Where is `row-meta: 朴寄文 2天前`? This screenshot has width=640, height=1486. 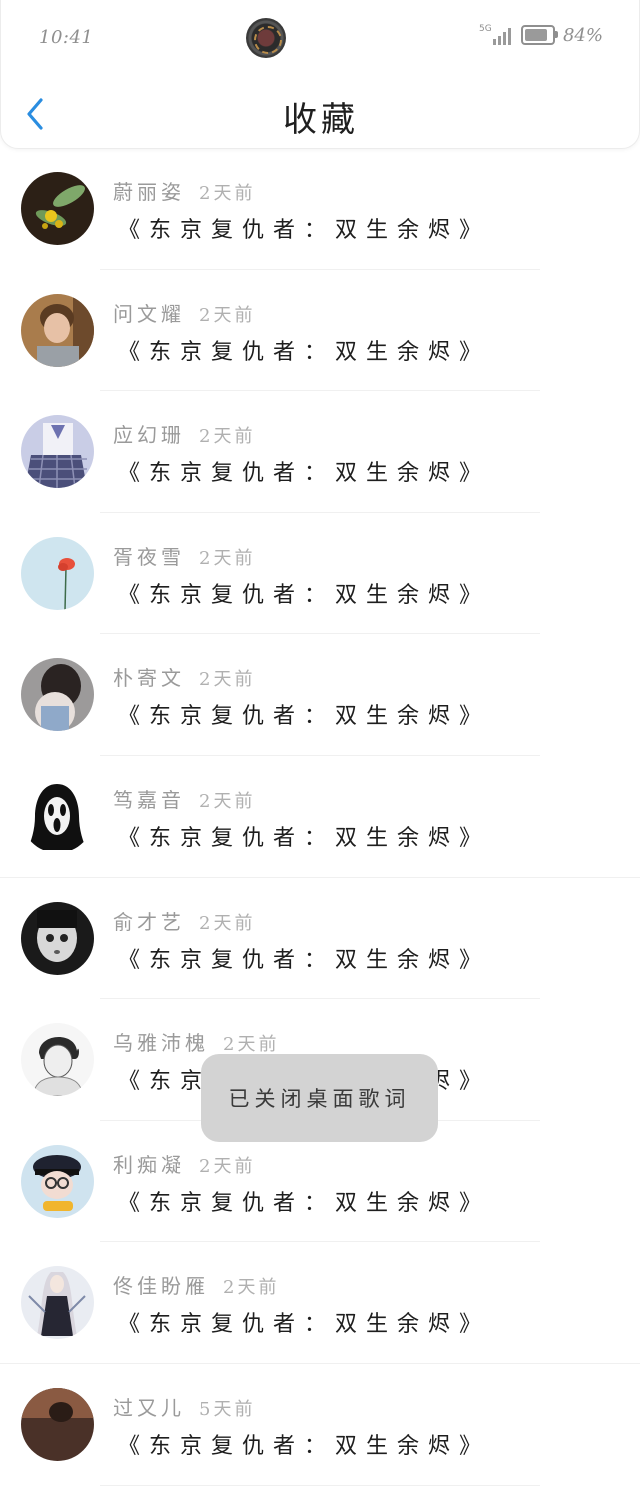 row-meta: 朴寄文 2天前 is located at coordinates (184, 676).